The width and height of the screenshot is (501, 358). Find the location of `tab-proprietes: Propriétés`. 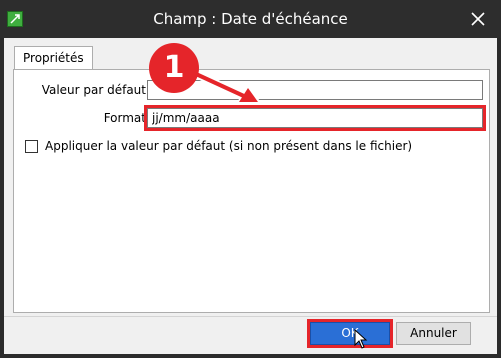

tab-proprietes: Propriétés is located at coordinates (53, 57).